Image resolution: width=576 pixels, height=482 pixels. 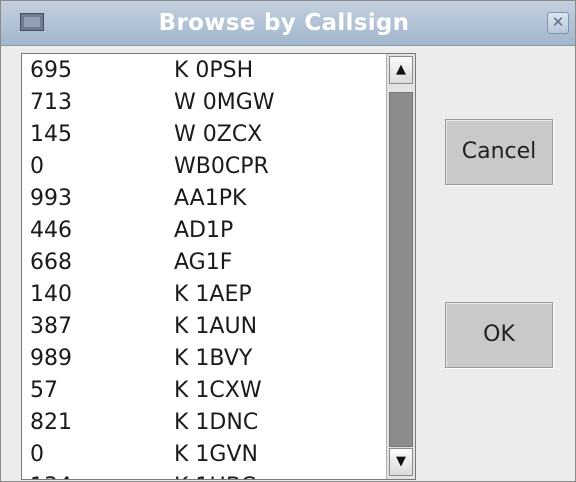 I want to click on close-button: ✕, so click(x=558, y=23).